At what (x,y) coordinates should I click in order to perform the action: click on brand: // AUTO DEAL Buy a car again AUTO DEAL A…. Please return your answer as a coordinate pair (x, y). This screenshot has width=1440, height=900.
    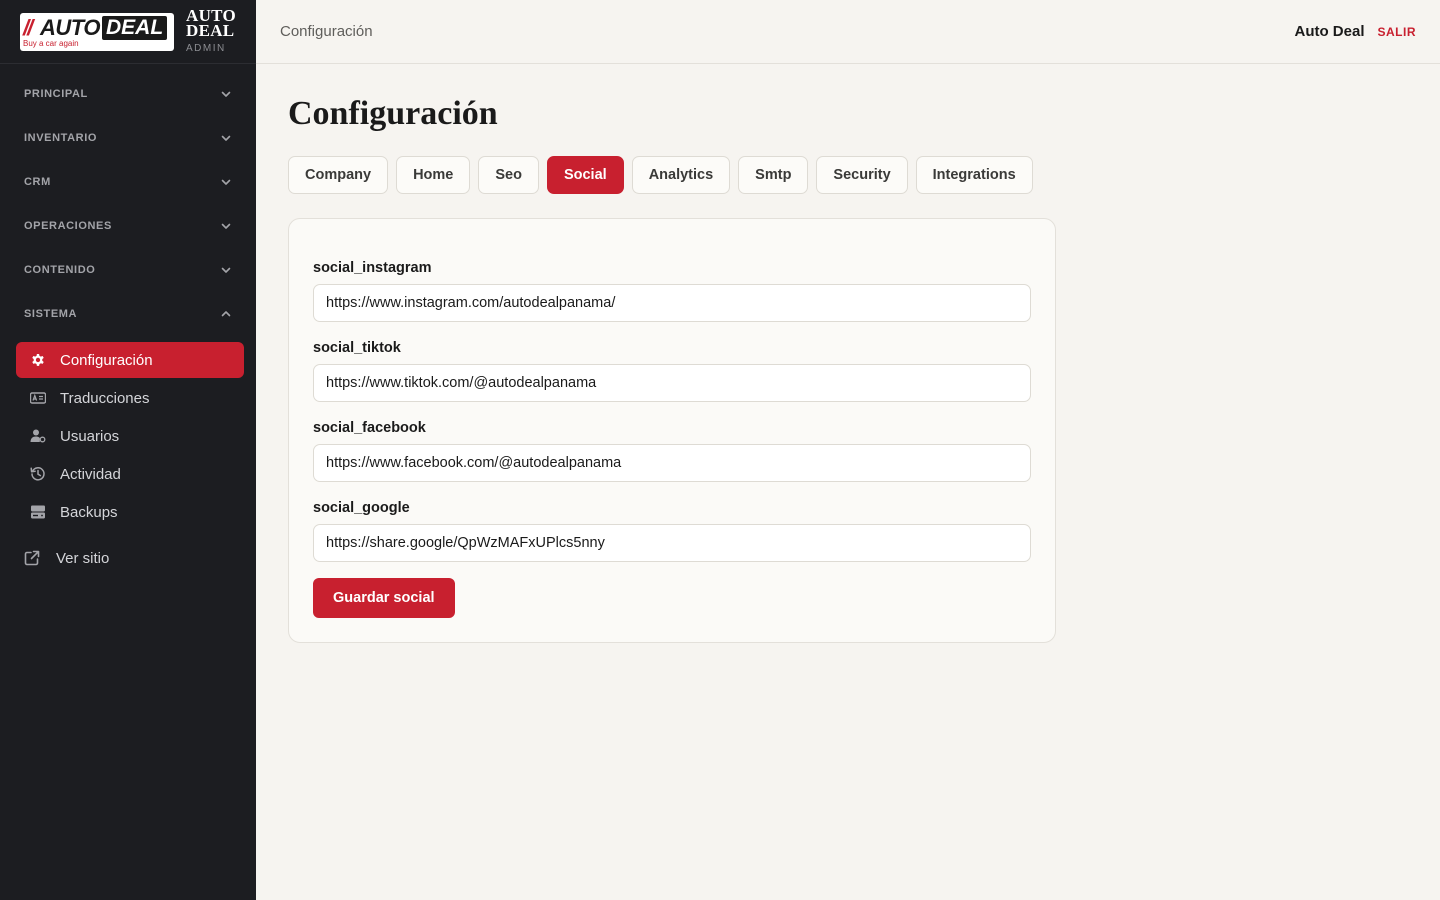
    Looking at the image, I should click on (128, 32).